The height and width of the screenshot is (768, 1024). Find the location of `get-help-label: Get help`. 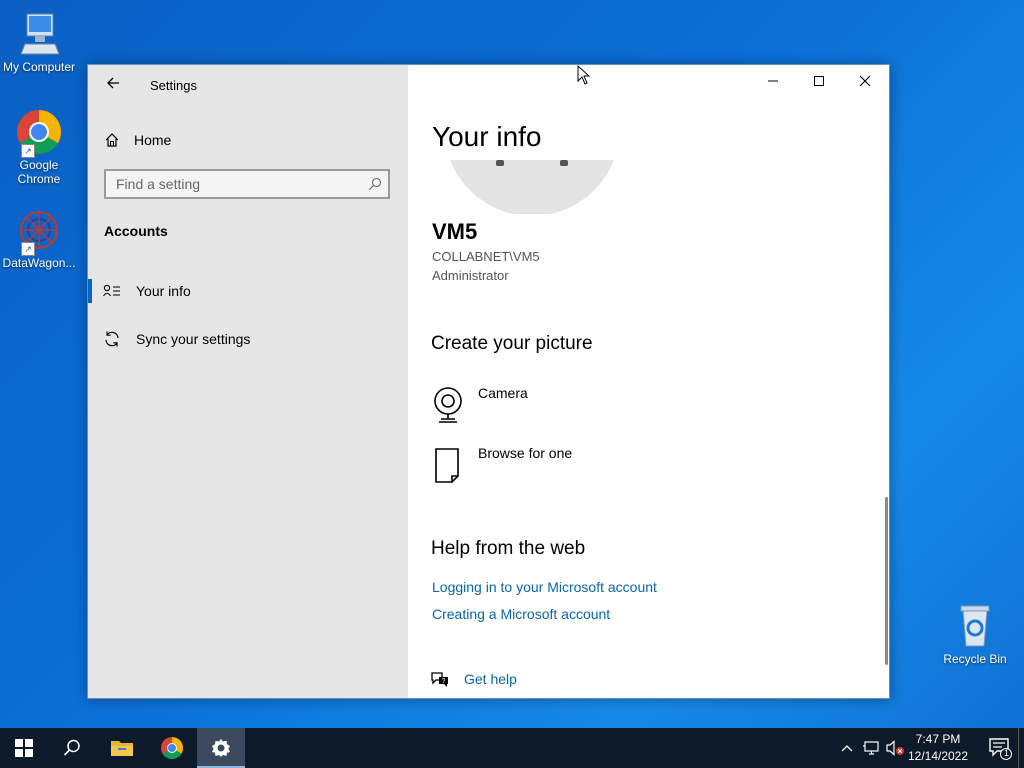

get-help-label: Get help is located at coordinates (490, 679).